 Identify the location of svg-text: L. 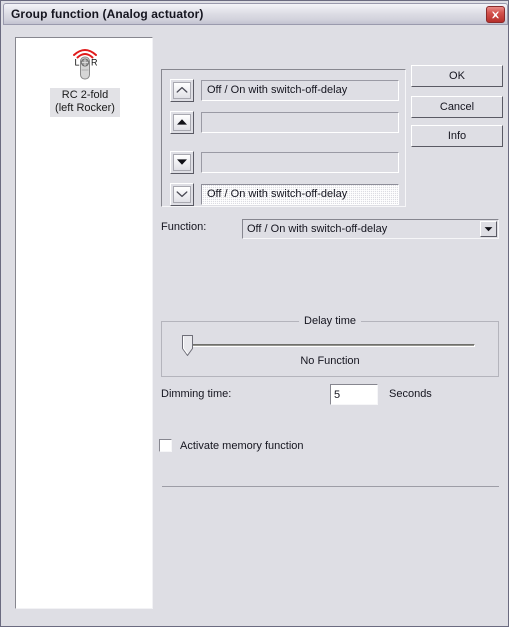
(77, 63).